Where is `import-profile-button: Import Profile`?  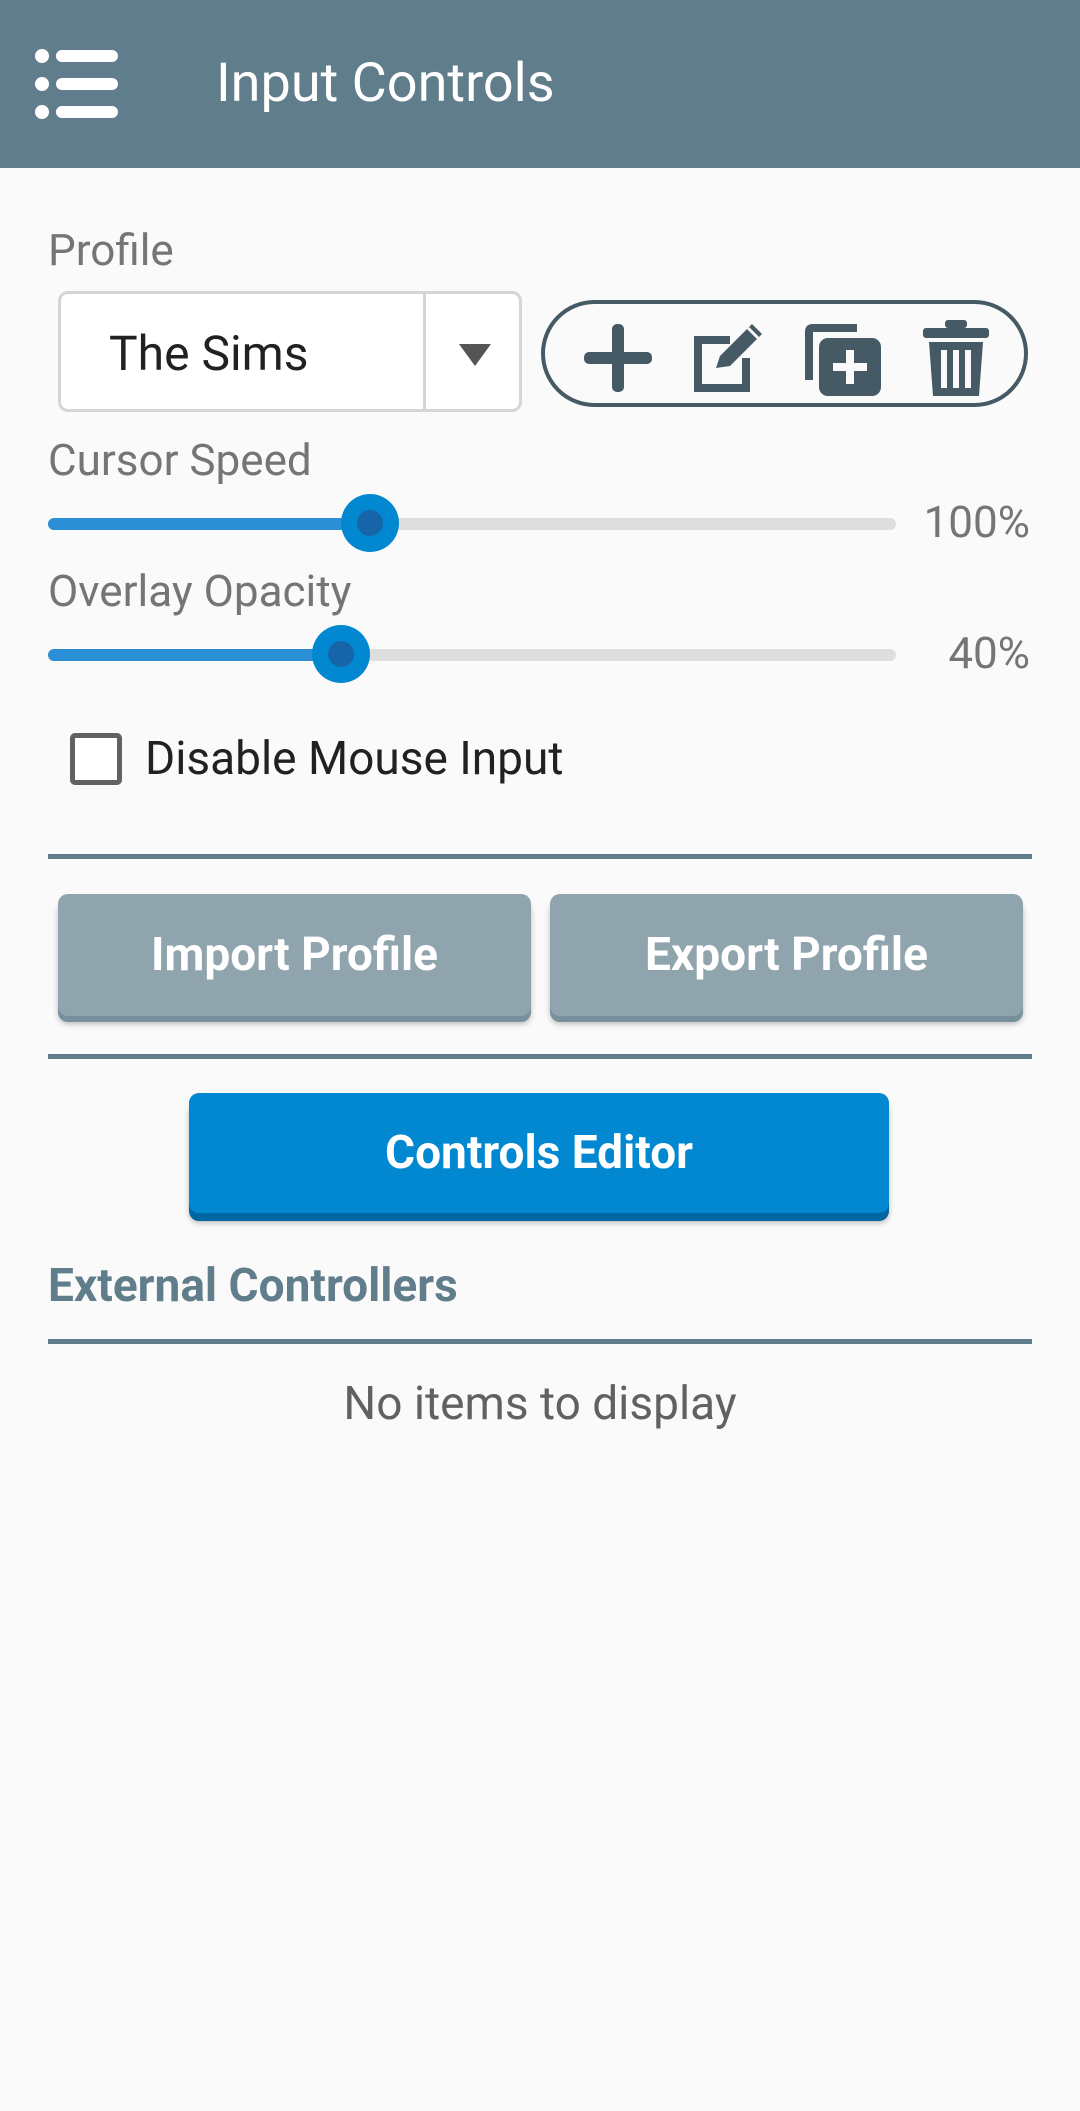
import-profile-button: Import Profile is located at coordinates (294, 955).